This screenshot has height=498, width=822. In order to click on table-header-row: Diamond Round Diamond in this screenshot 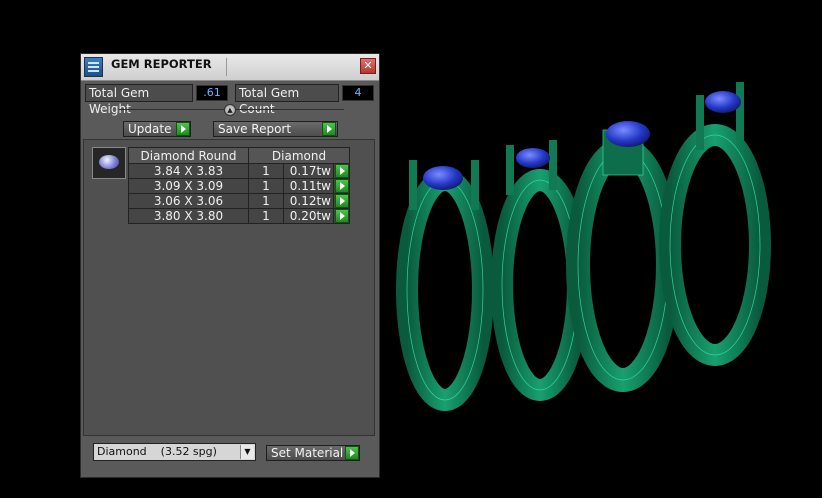, I will do `click(239, 155)`.